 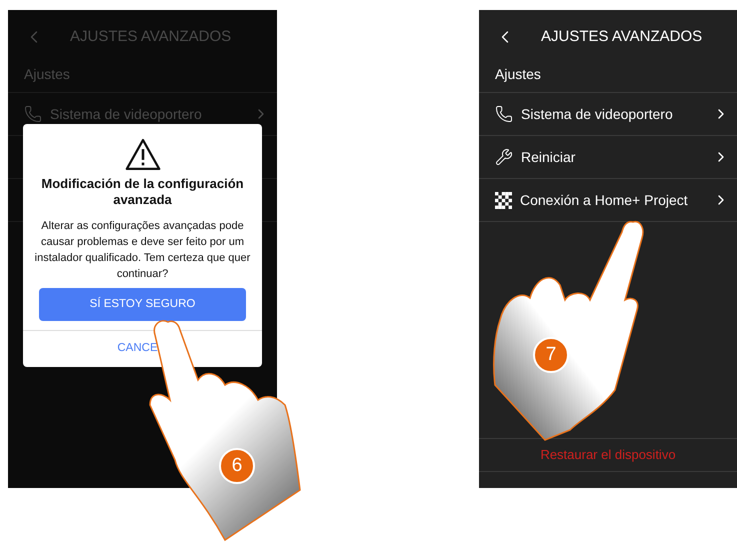 What do you see at coordinates (142, 304) in the screenshot?
I see `confirm-button: SÍ ESTOY SEGURO` at bounding box center [142, 304].